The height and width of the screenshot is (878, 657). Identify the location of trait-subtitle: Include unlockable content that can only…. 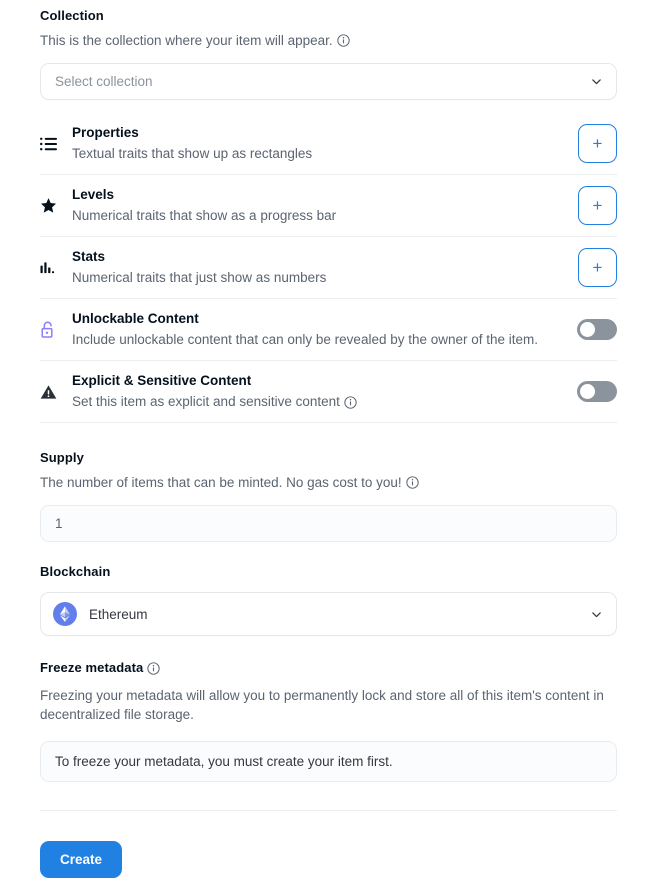
(305, 339).